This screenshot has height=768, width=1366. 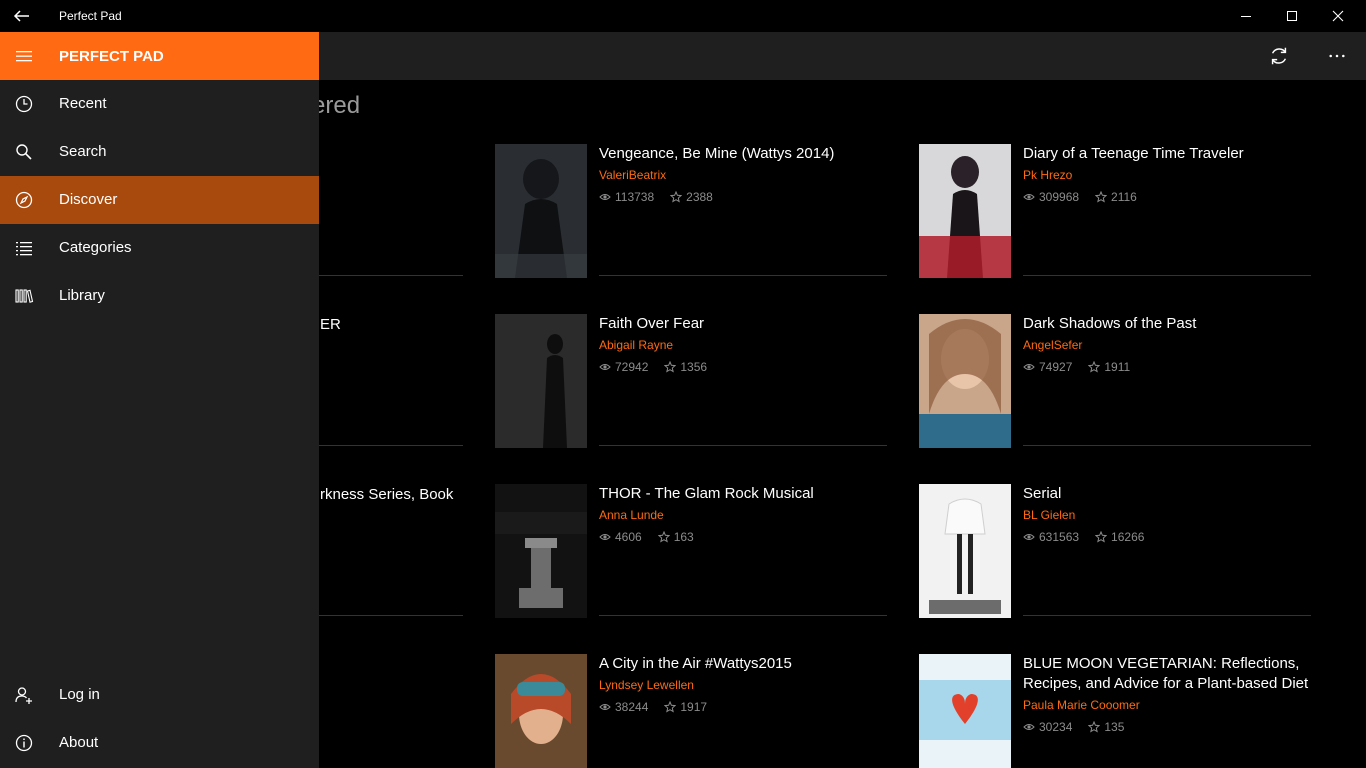 I want to click on sidebar-item-categories: Categories, so click(x=159, y=248).